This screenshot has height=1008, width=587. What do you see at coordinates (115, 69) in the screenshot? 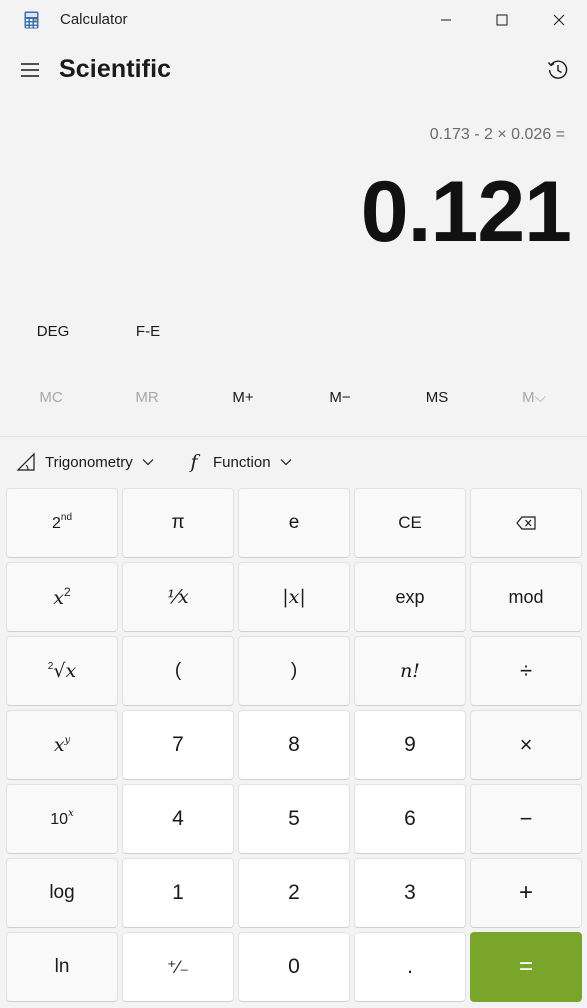
I see `page-title: Scientific` at bounding box center [115, 69].